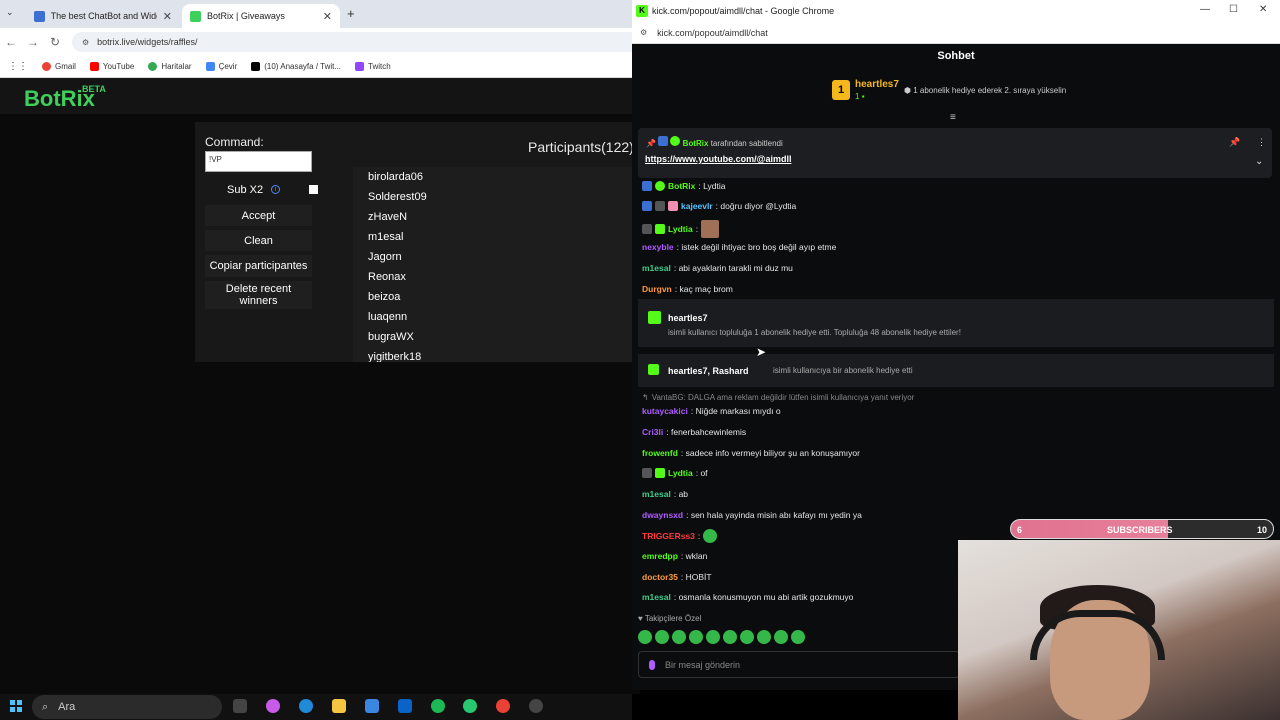 The image size is (1280, 720). I want to click on bookmark-gmail: Gmail, so click(59, 66).